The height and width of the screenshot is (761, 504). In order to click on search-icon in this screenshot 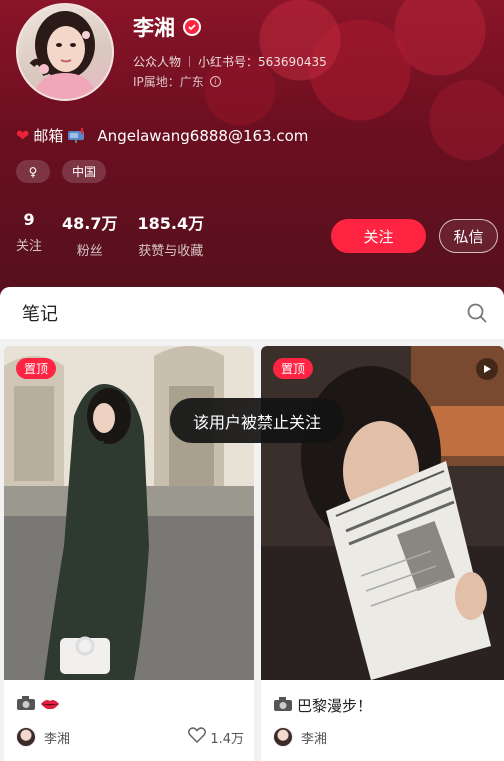, I will do `click(477, 313)`.